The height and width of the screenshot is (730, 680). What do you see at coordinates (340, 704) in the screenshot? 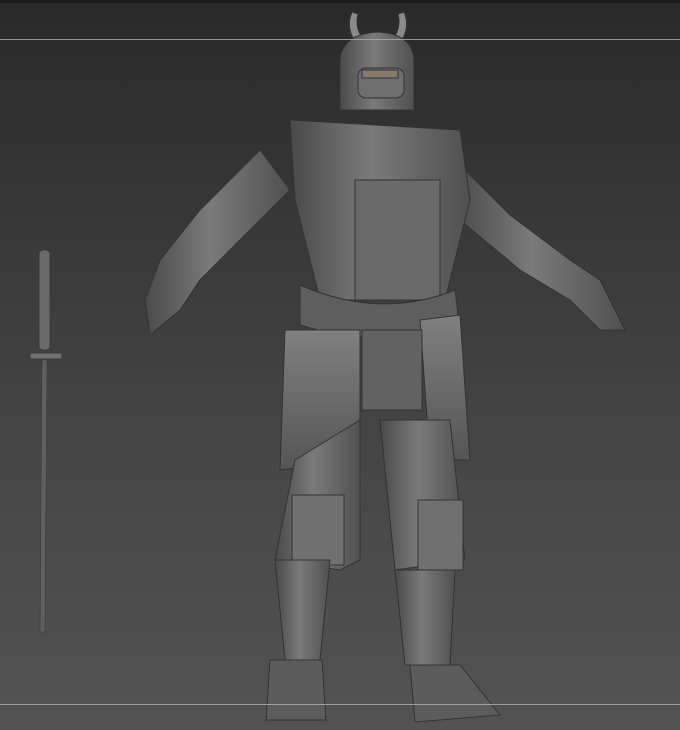
I see `viewport-guide-line-bottom` at bounding box center [340, 704].